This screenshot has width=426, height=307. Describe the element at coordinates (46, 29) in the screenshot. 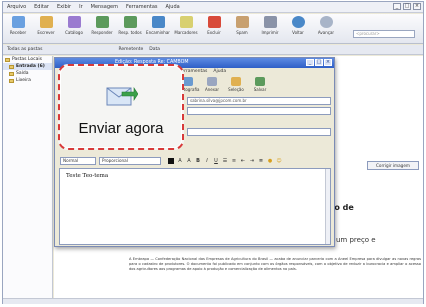

I see `write-button: Escrever` at that location.